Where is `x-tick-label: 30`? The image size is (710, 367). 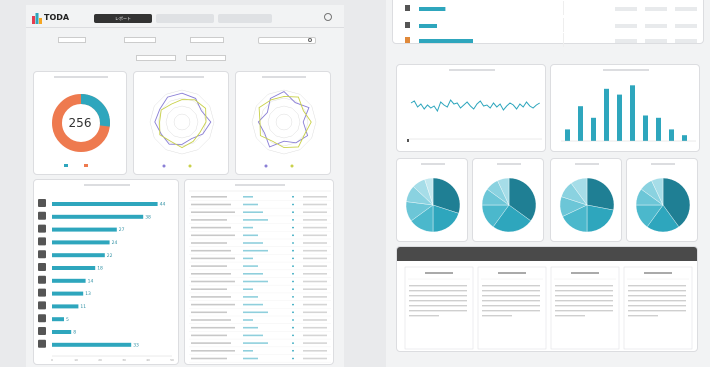
x-tick-label: 30 is located at coordinates (124, 360).